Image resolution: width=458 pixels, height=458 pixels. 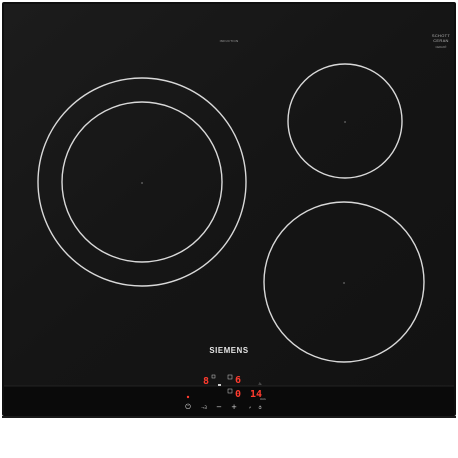 What do you see at coordinates (238, 394) in the screenshot?
I see `display-timer-b: 0` at bounding box center [238, 394].